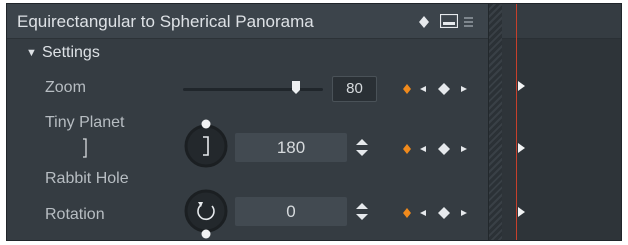  I want to click on rotation-dial, so click(206, 214).